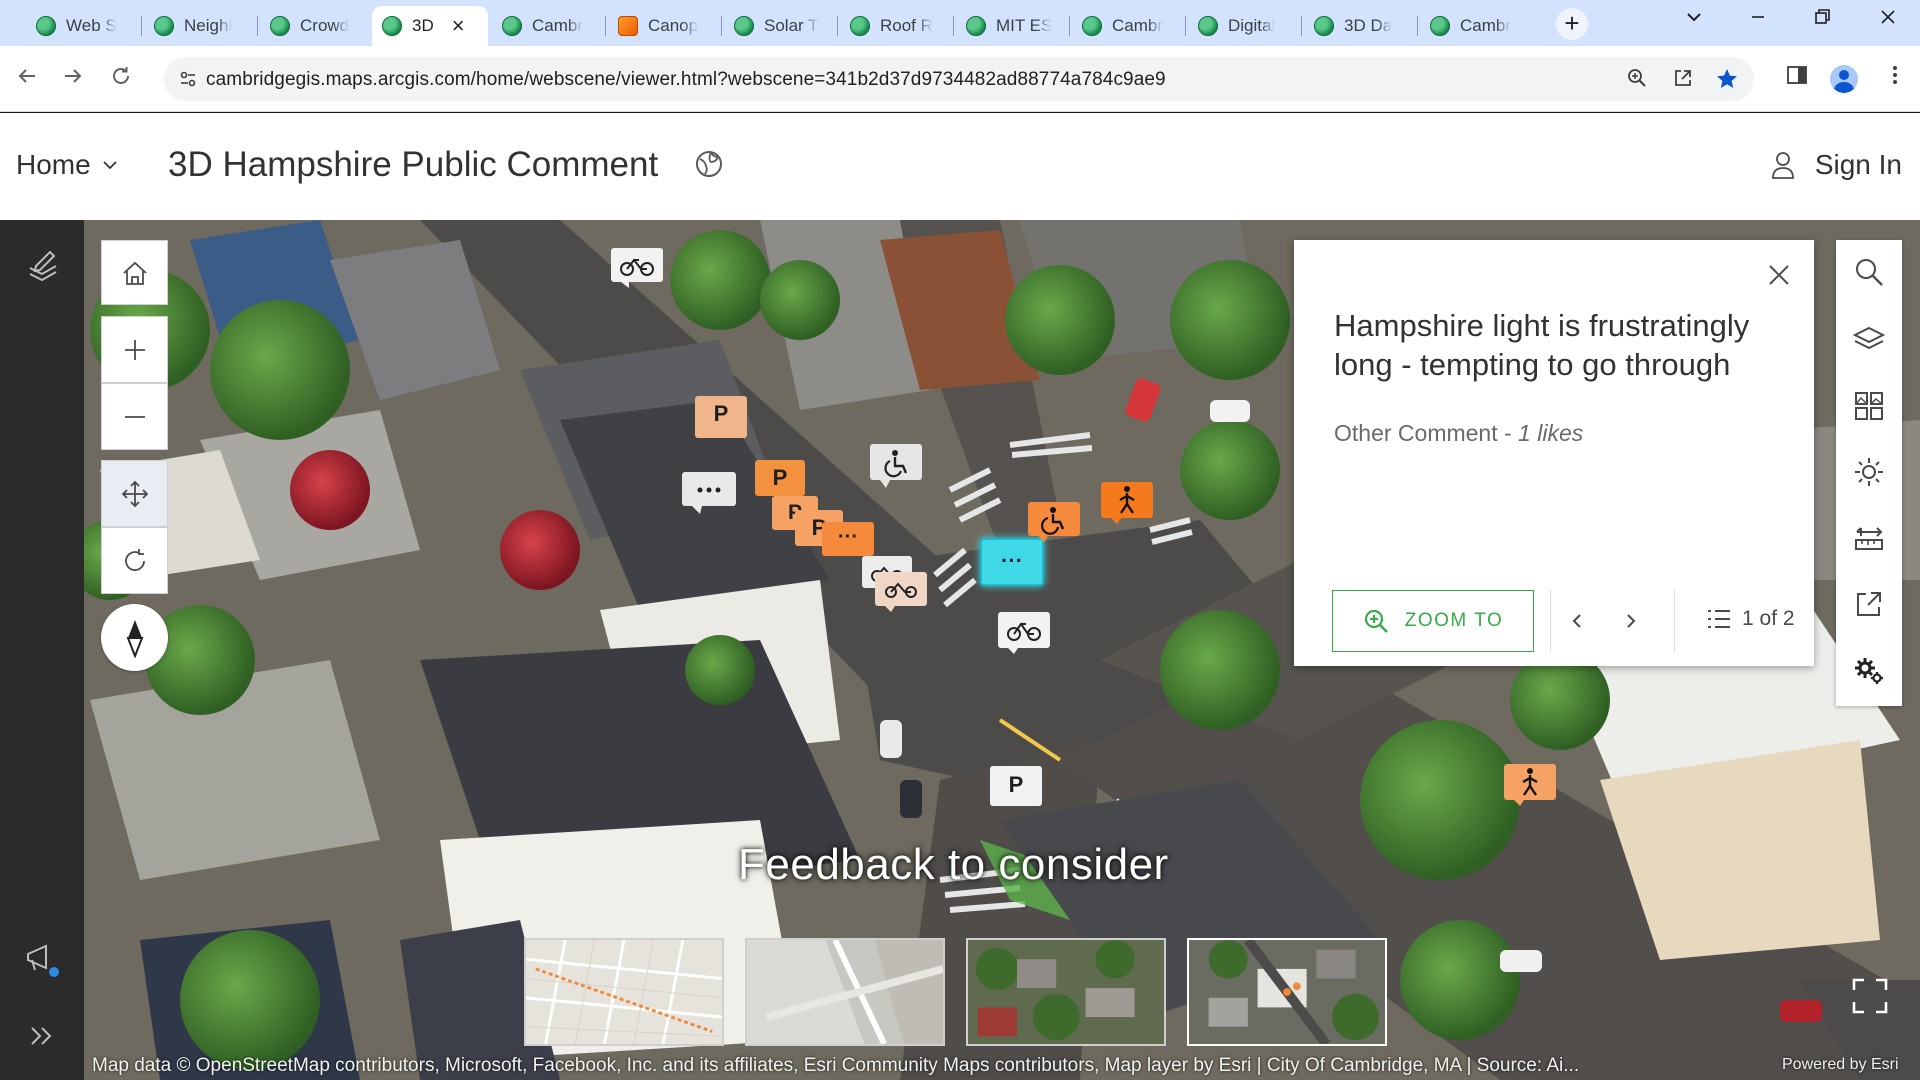  Describe the element at coordinates (1550, 621) in the screenshot. I see `popup-divider` at that location.